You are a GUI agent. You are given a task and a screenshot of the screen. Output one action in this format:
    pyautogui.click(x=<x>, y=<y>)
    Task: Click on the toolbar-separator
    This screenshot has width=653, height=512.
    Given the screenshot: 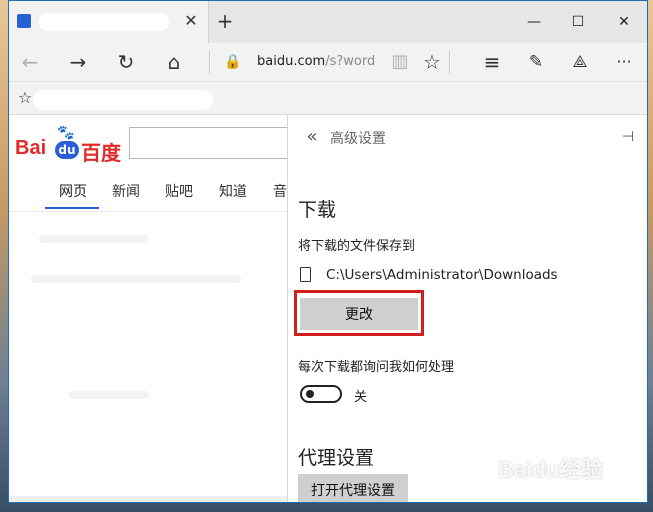 What is the action you would take?
    pyautogui.click(x=449, y=62)
    